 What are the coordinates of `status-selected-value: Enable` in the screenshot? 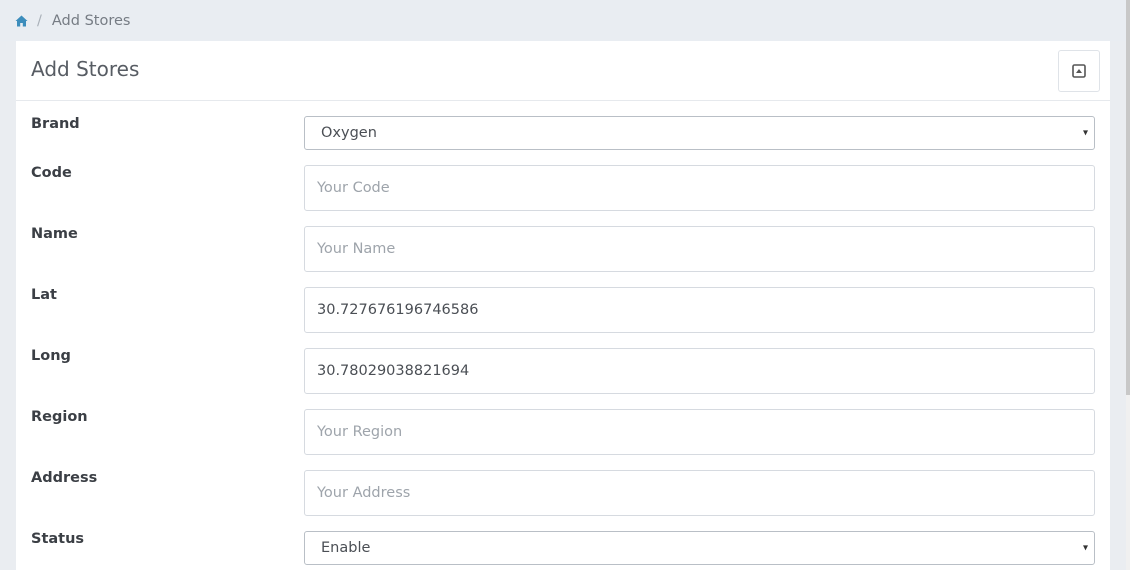 It's located at (346, 548).